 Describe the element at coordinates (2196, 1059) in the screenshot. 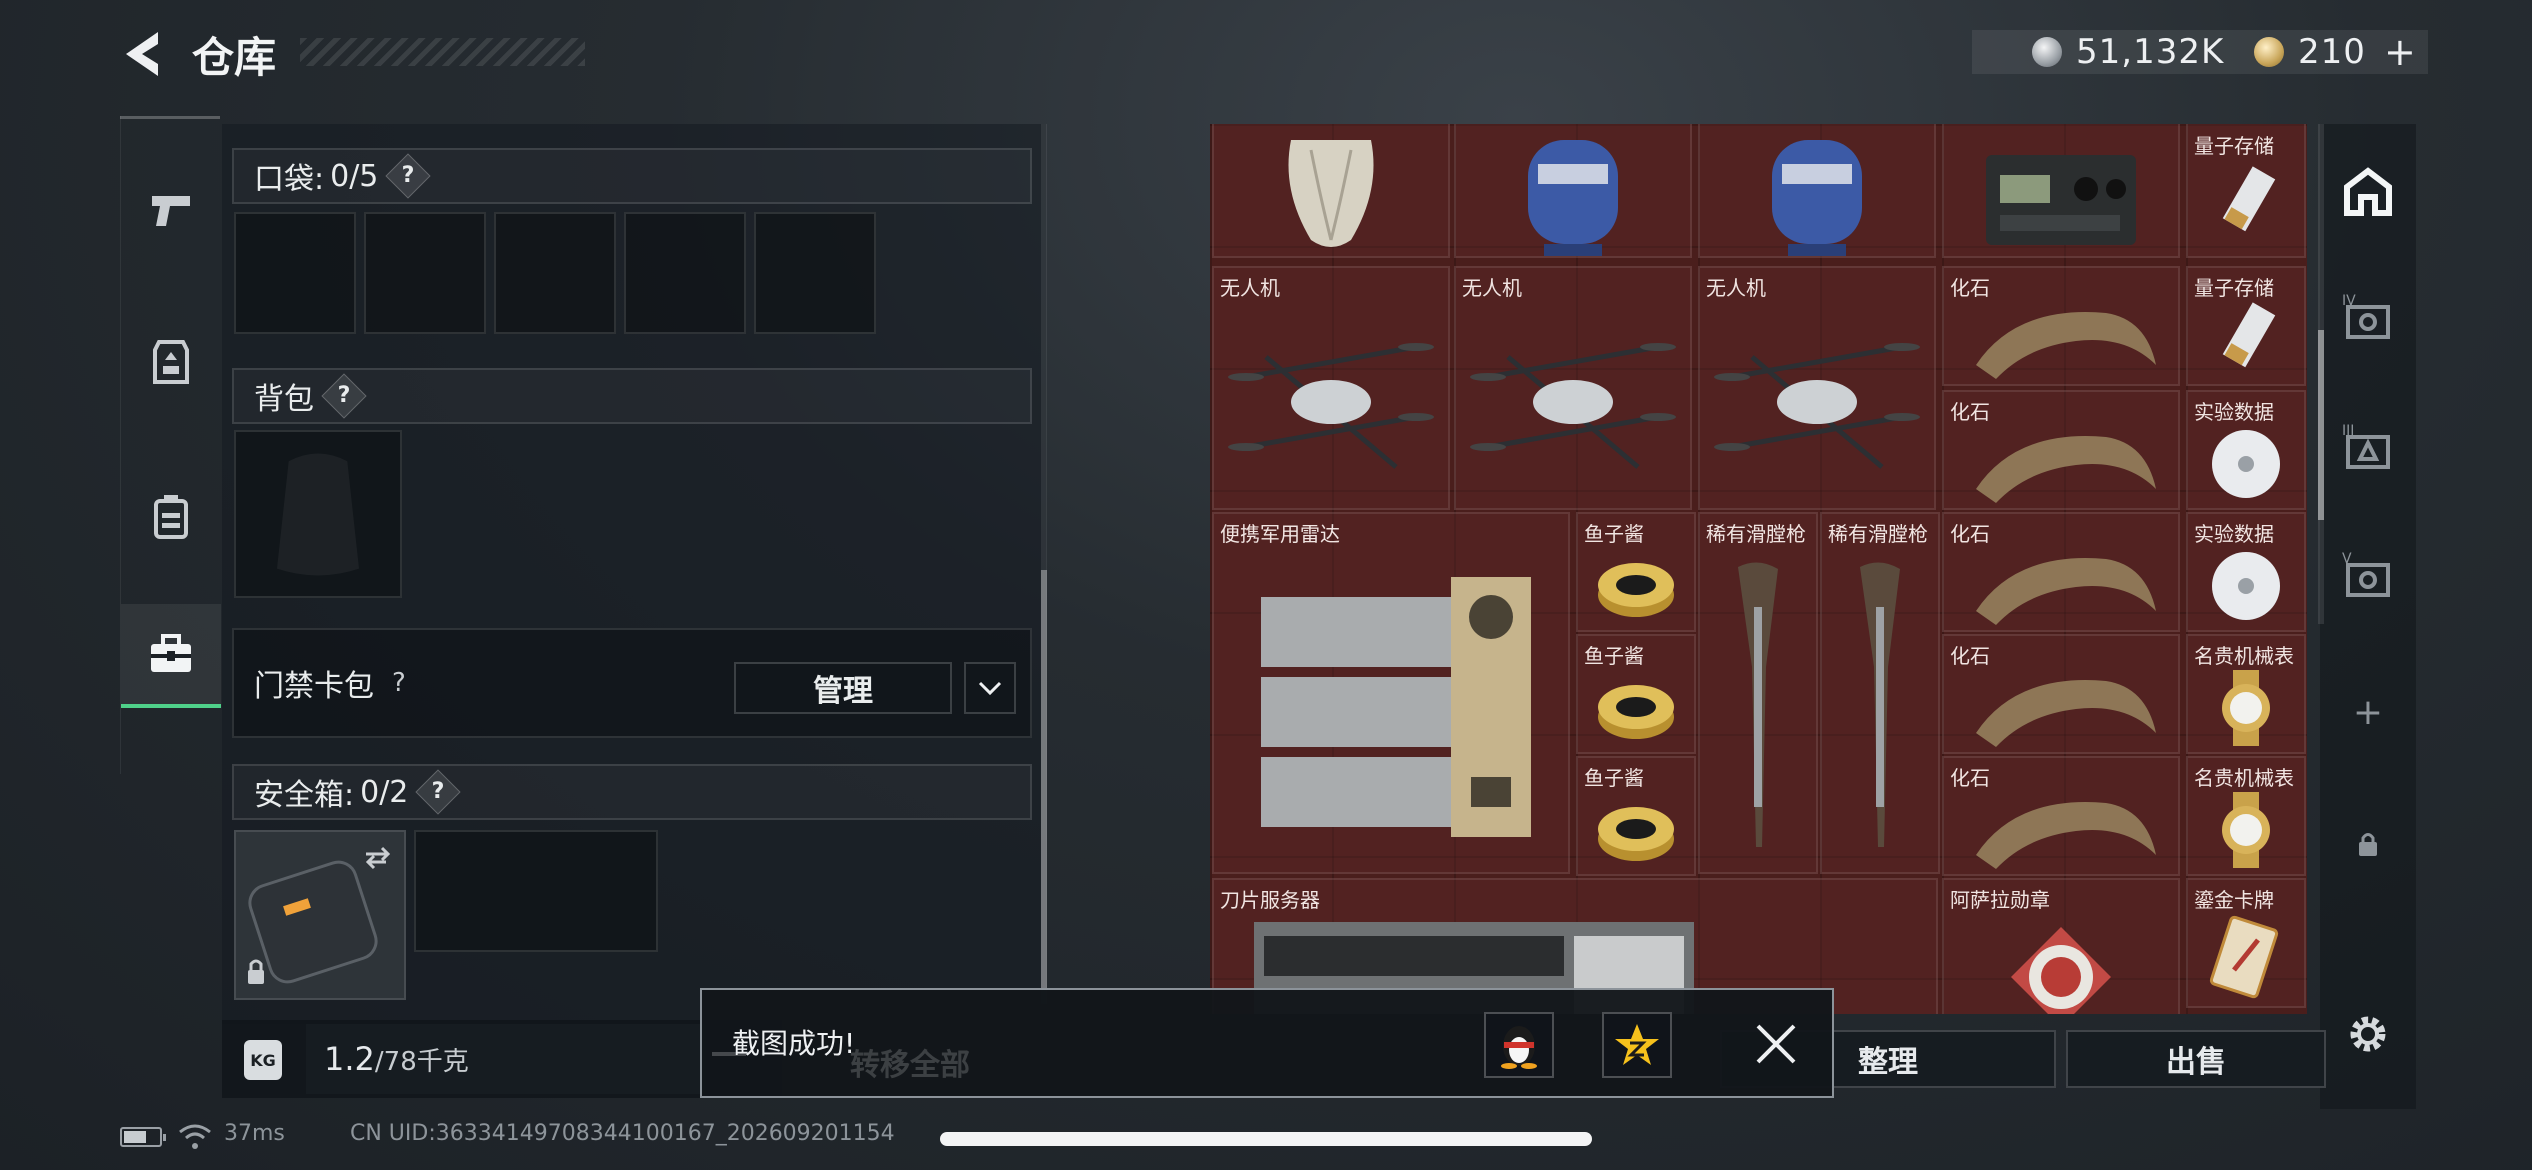

I see `sell-button: 出售` at that location.